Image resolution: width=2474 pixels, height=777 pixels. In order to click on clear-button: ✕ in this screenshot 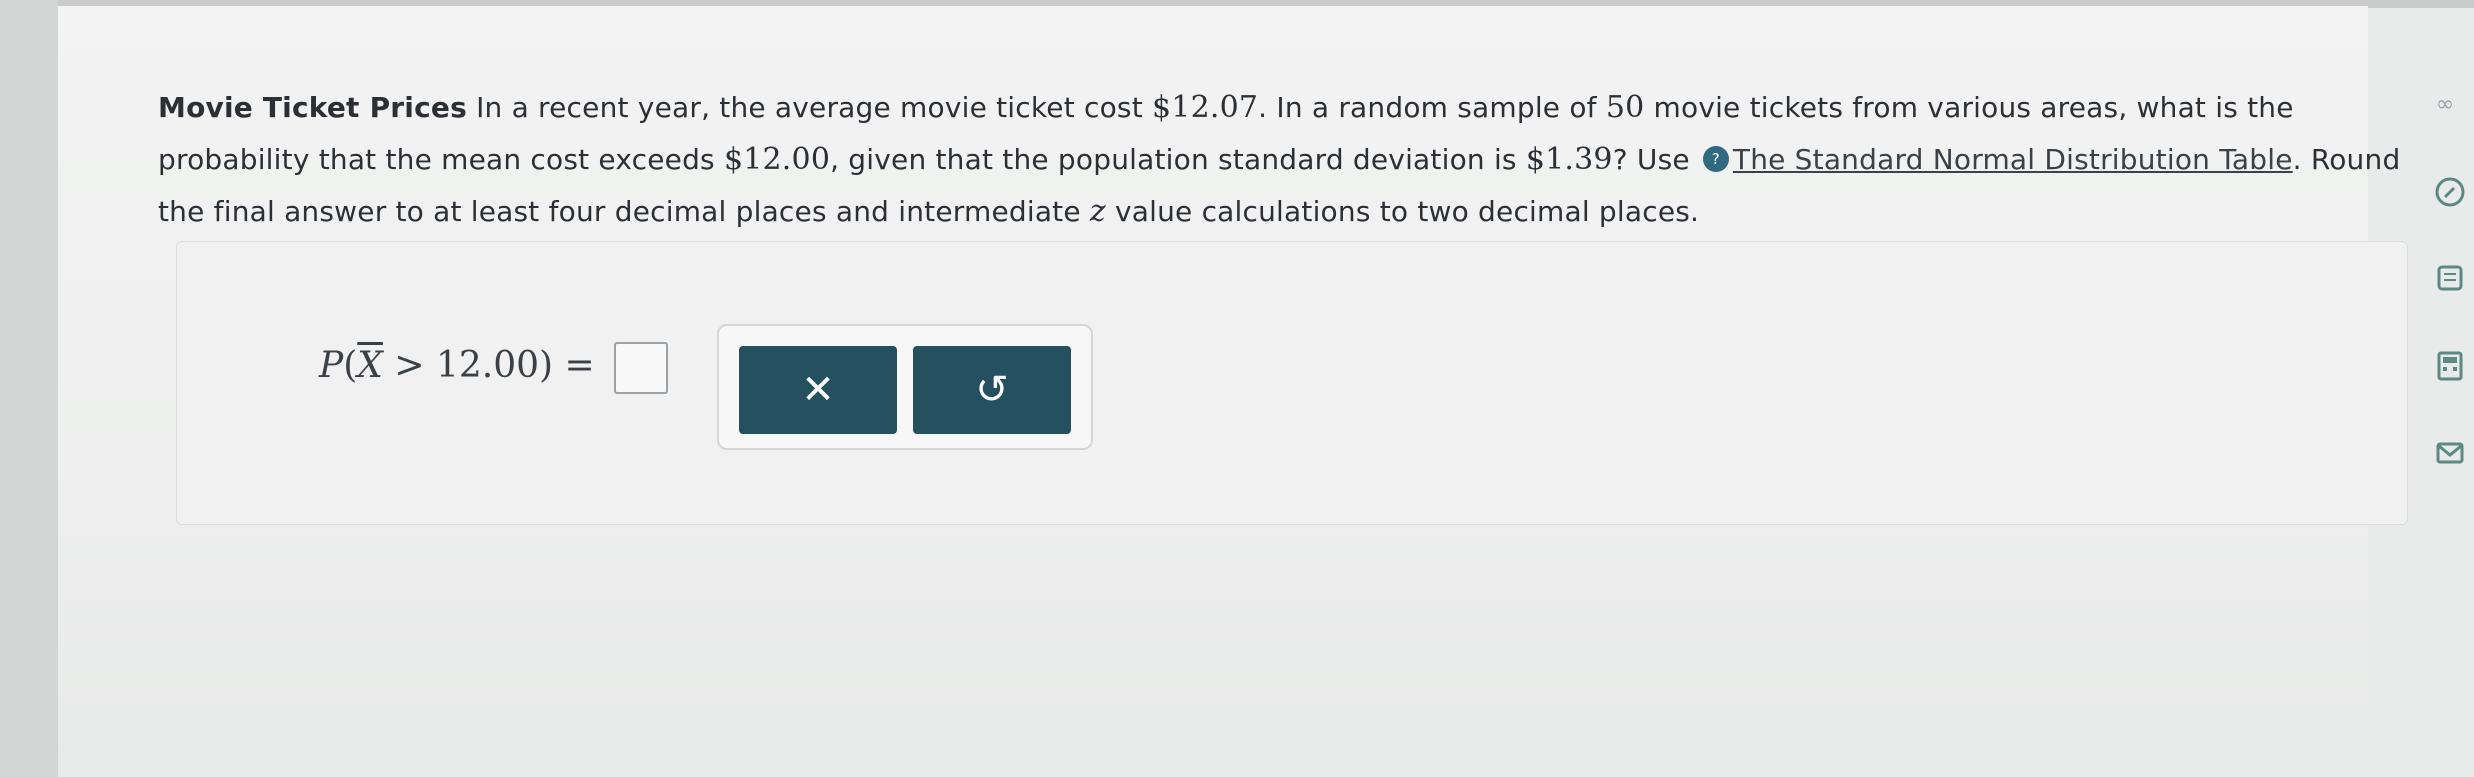, I will do `click(818, 390)`.